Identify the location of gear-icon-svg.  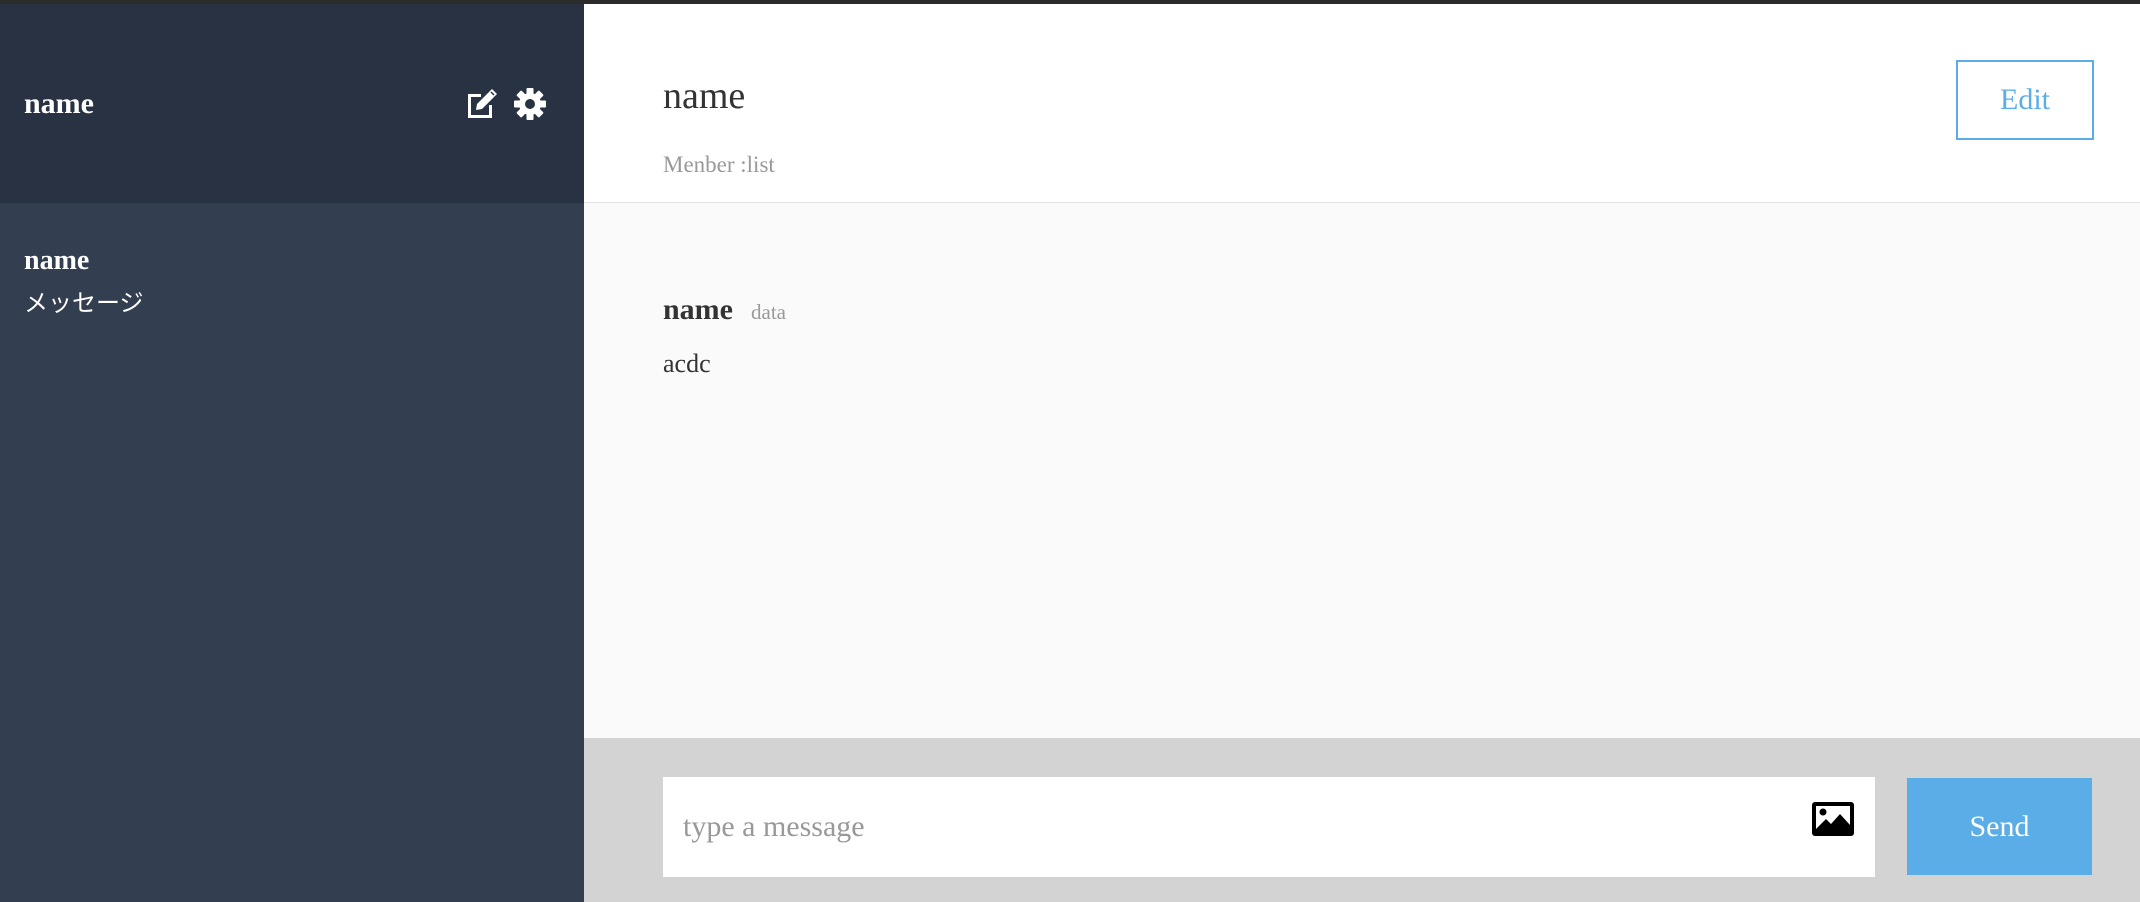
(530, 103).